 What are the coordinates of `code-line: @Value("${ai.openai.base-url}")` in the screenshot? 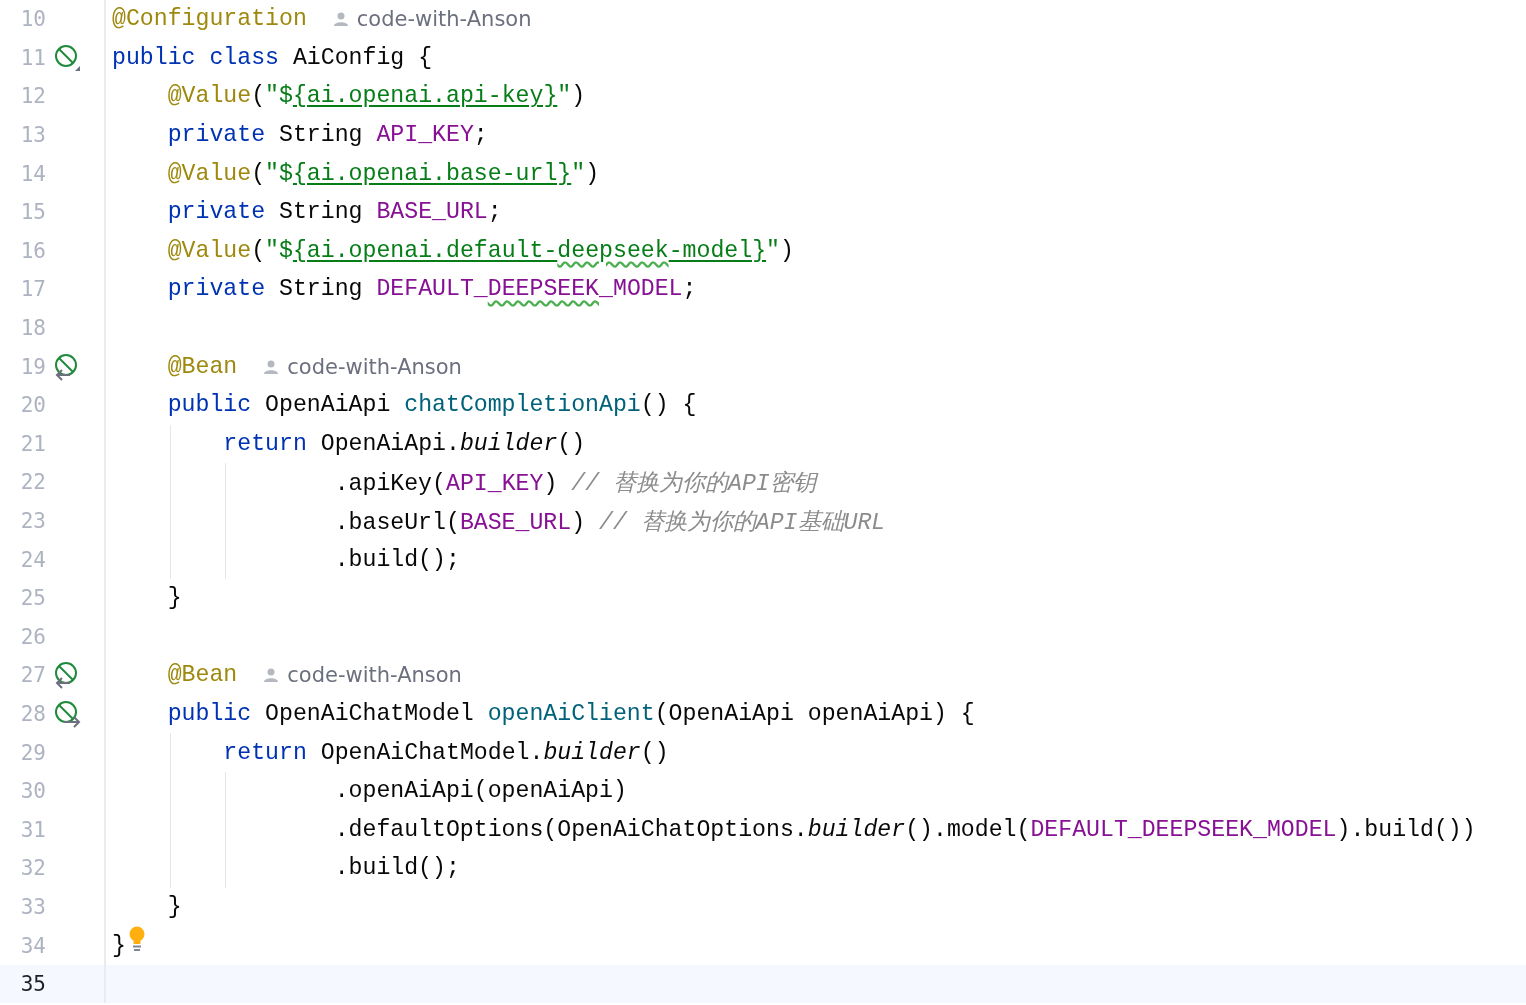 It's located at (383, 173).